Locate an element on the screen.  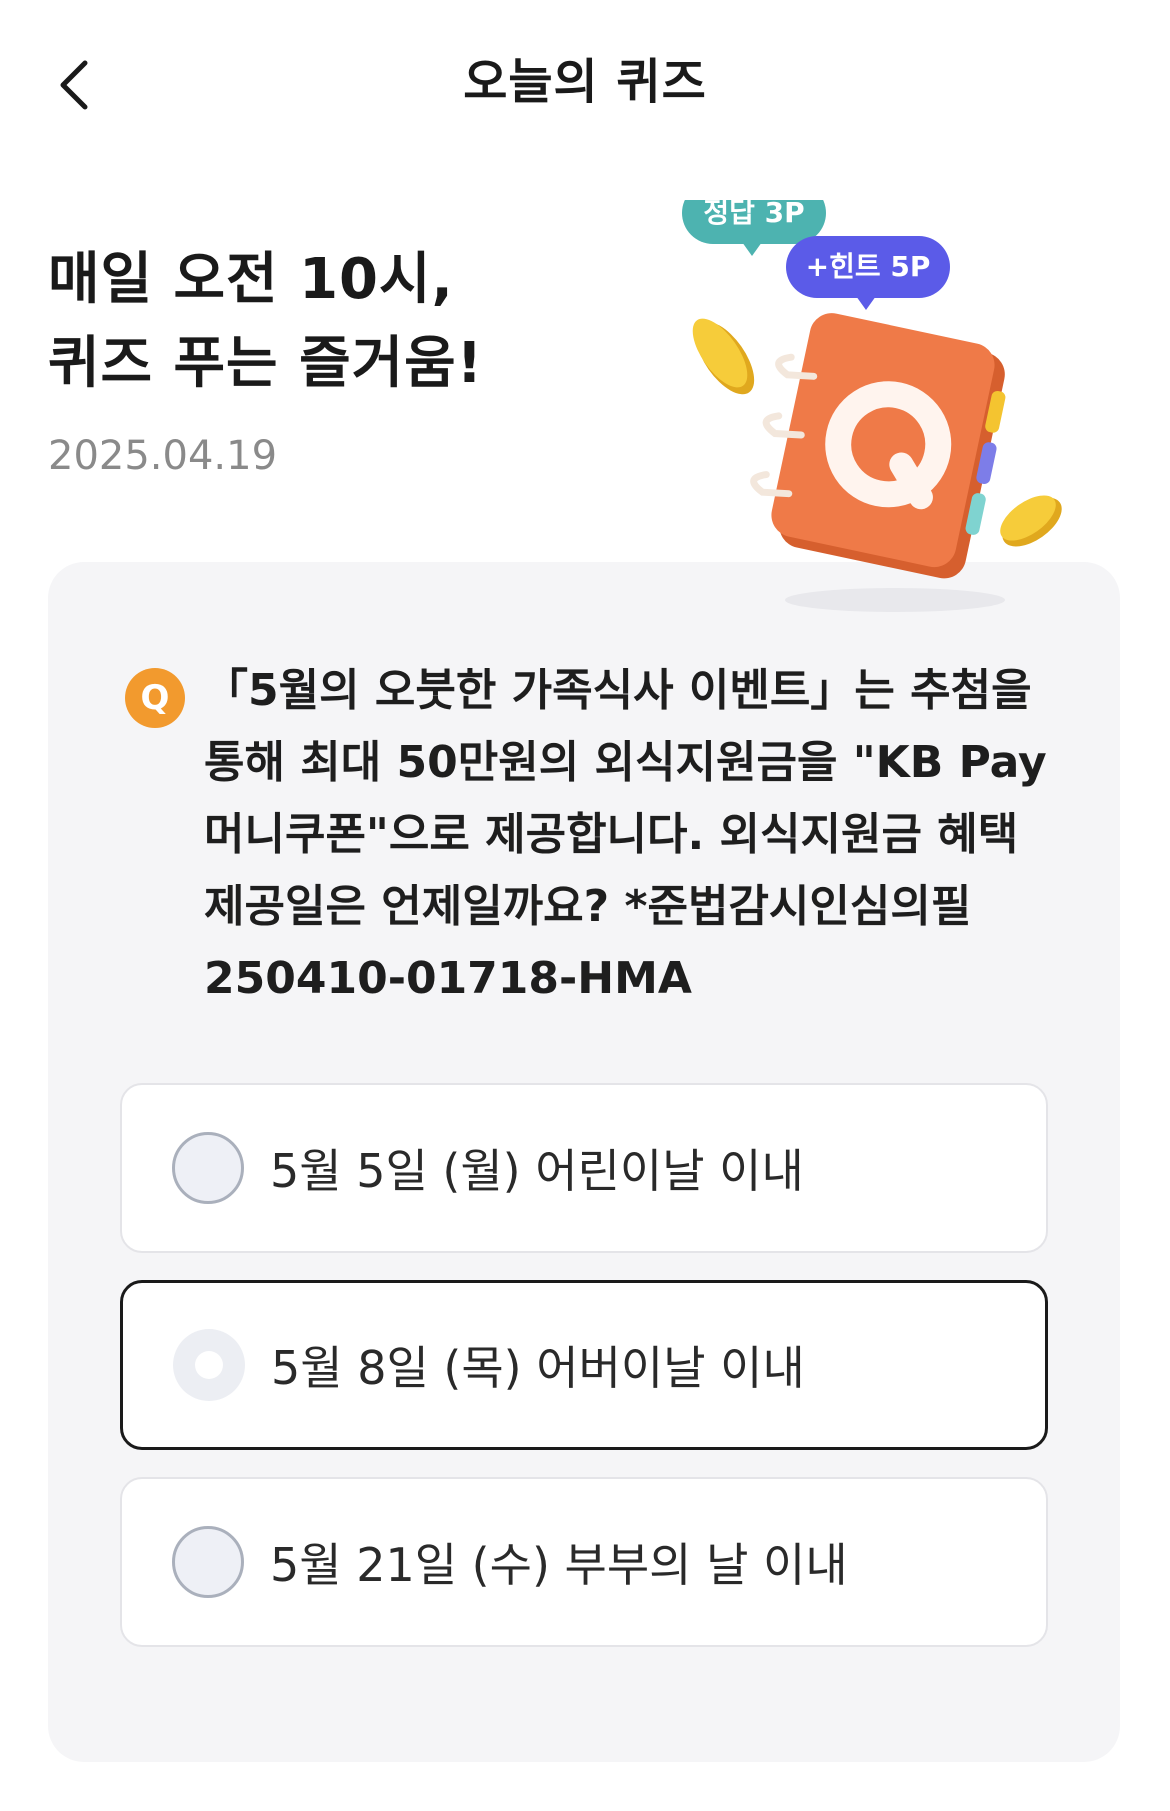
page-title: 오늘의 퀴즈 is located at coordinates (585, 82).